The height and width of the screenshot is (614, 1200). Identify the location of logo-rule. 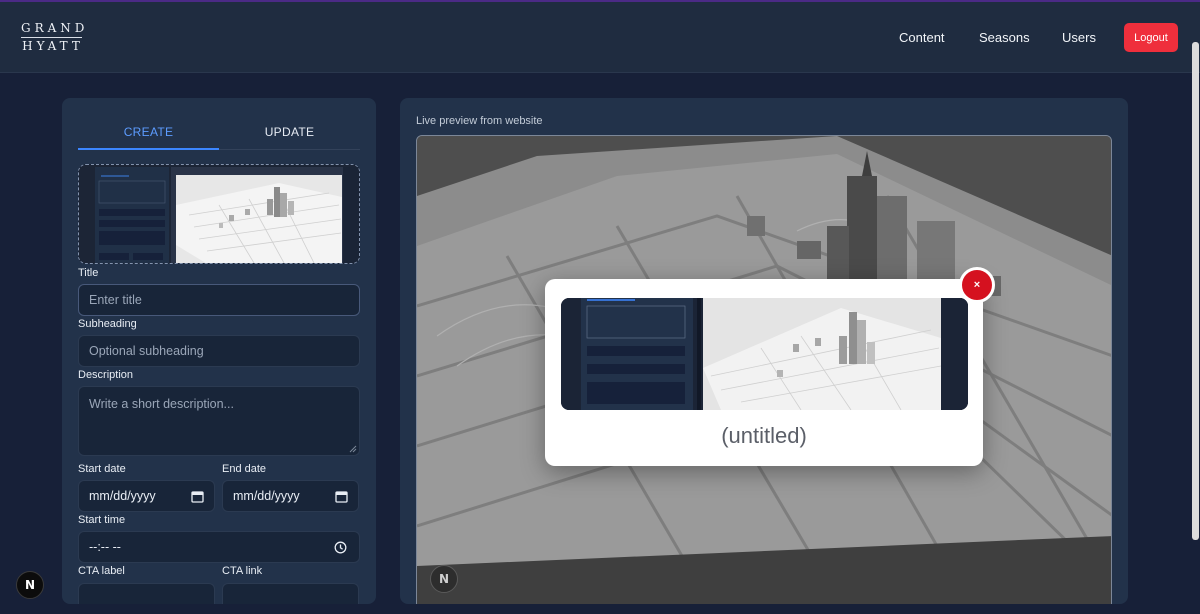
(51, 37).